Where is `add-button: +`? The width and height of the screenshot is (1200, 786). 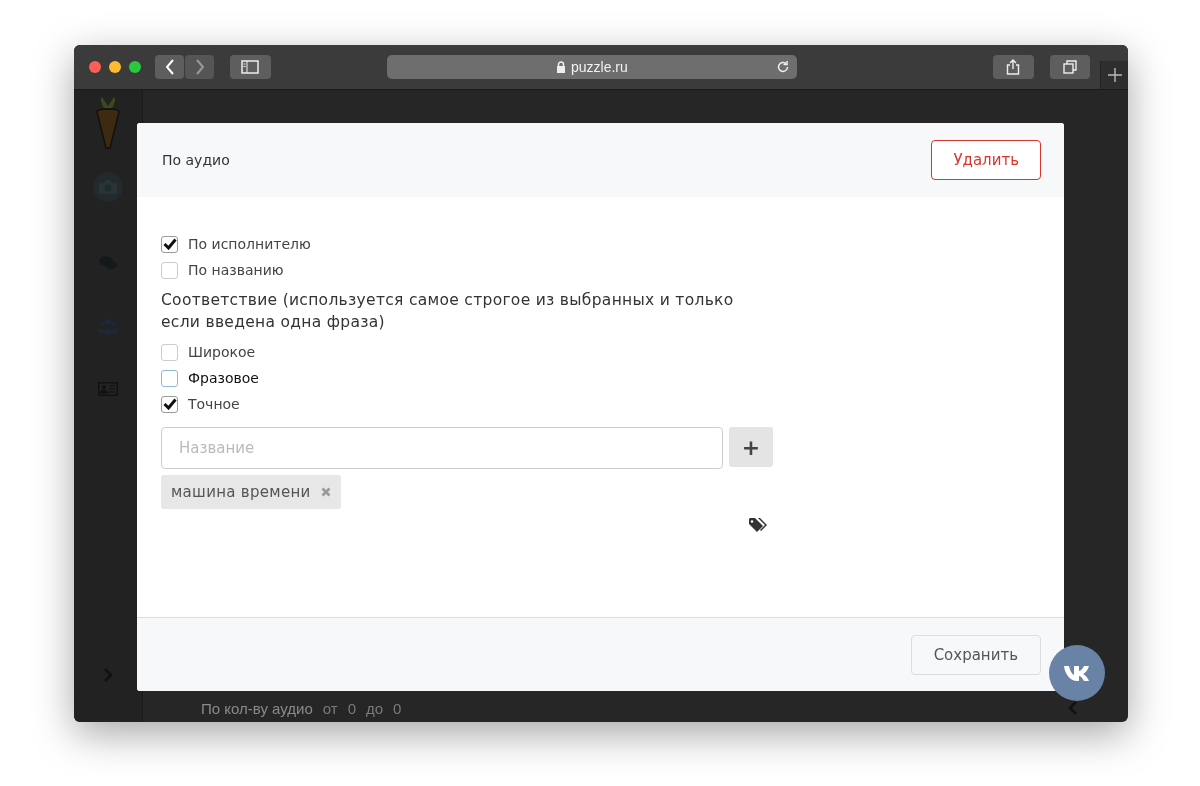 add-button: + is located at coordinates (751, 447).